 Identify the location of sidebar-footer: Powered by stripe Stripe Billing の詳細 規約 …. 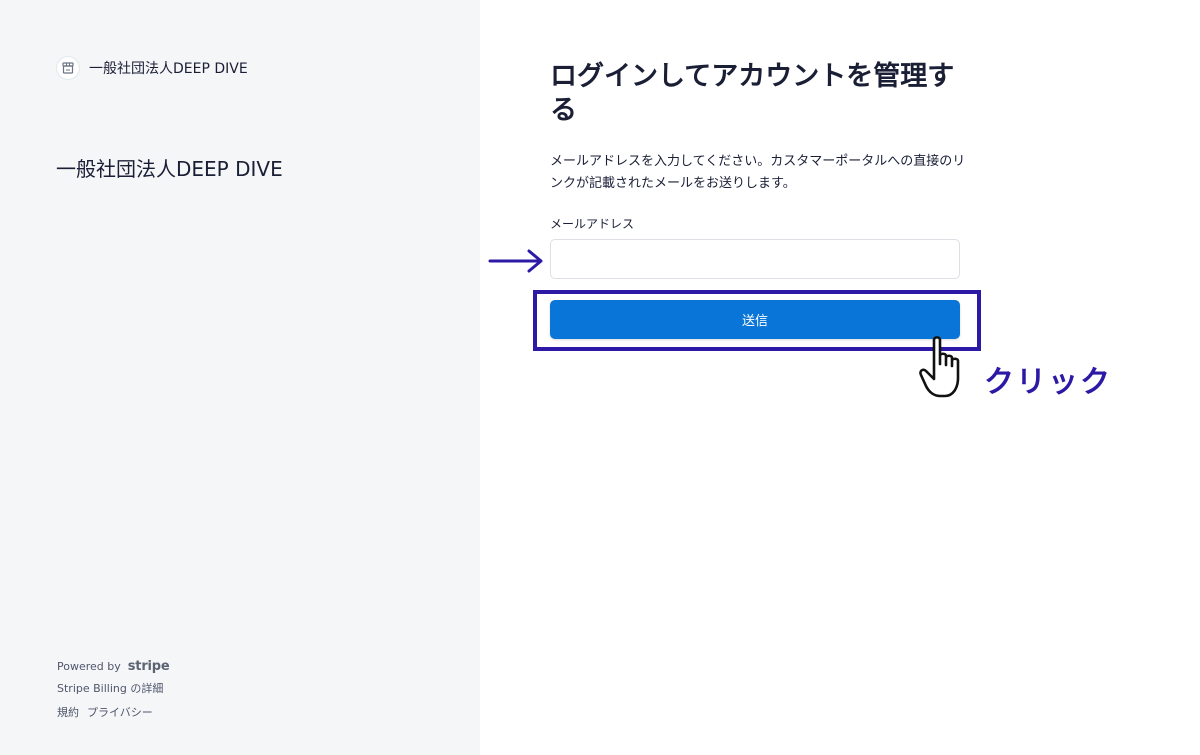
(113, 688).